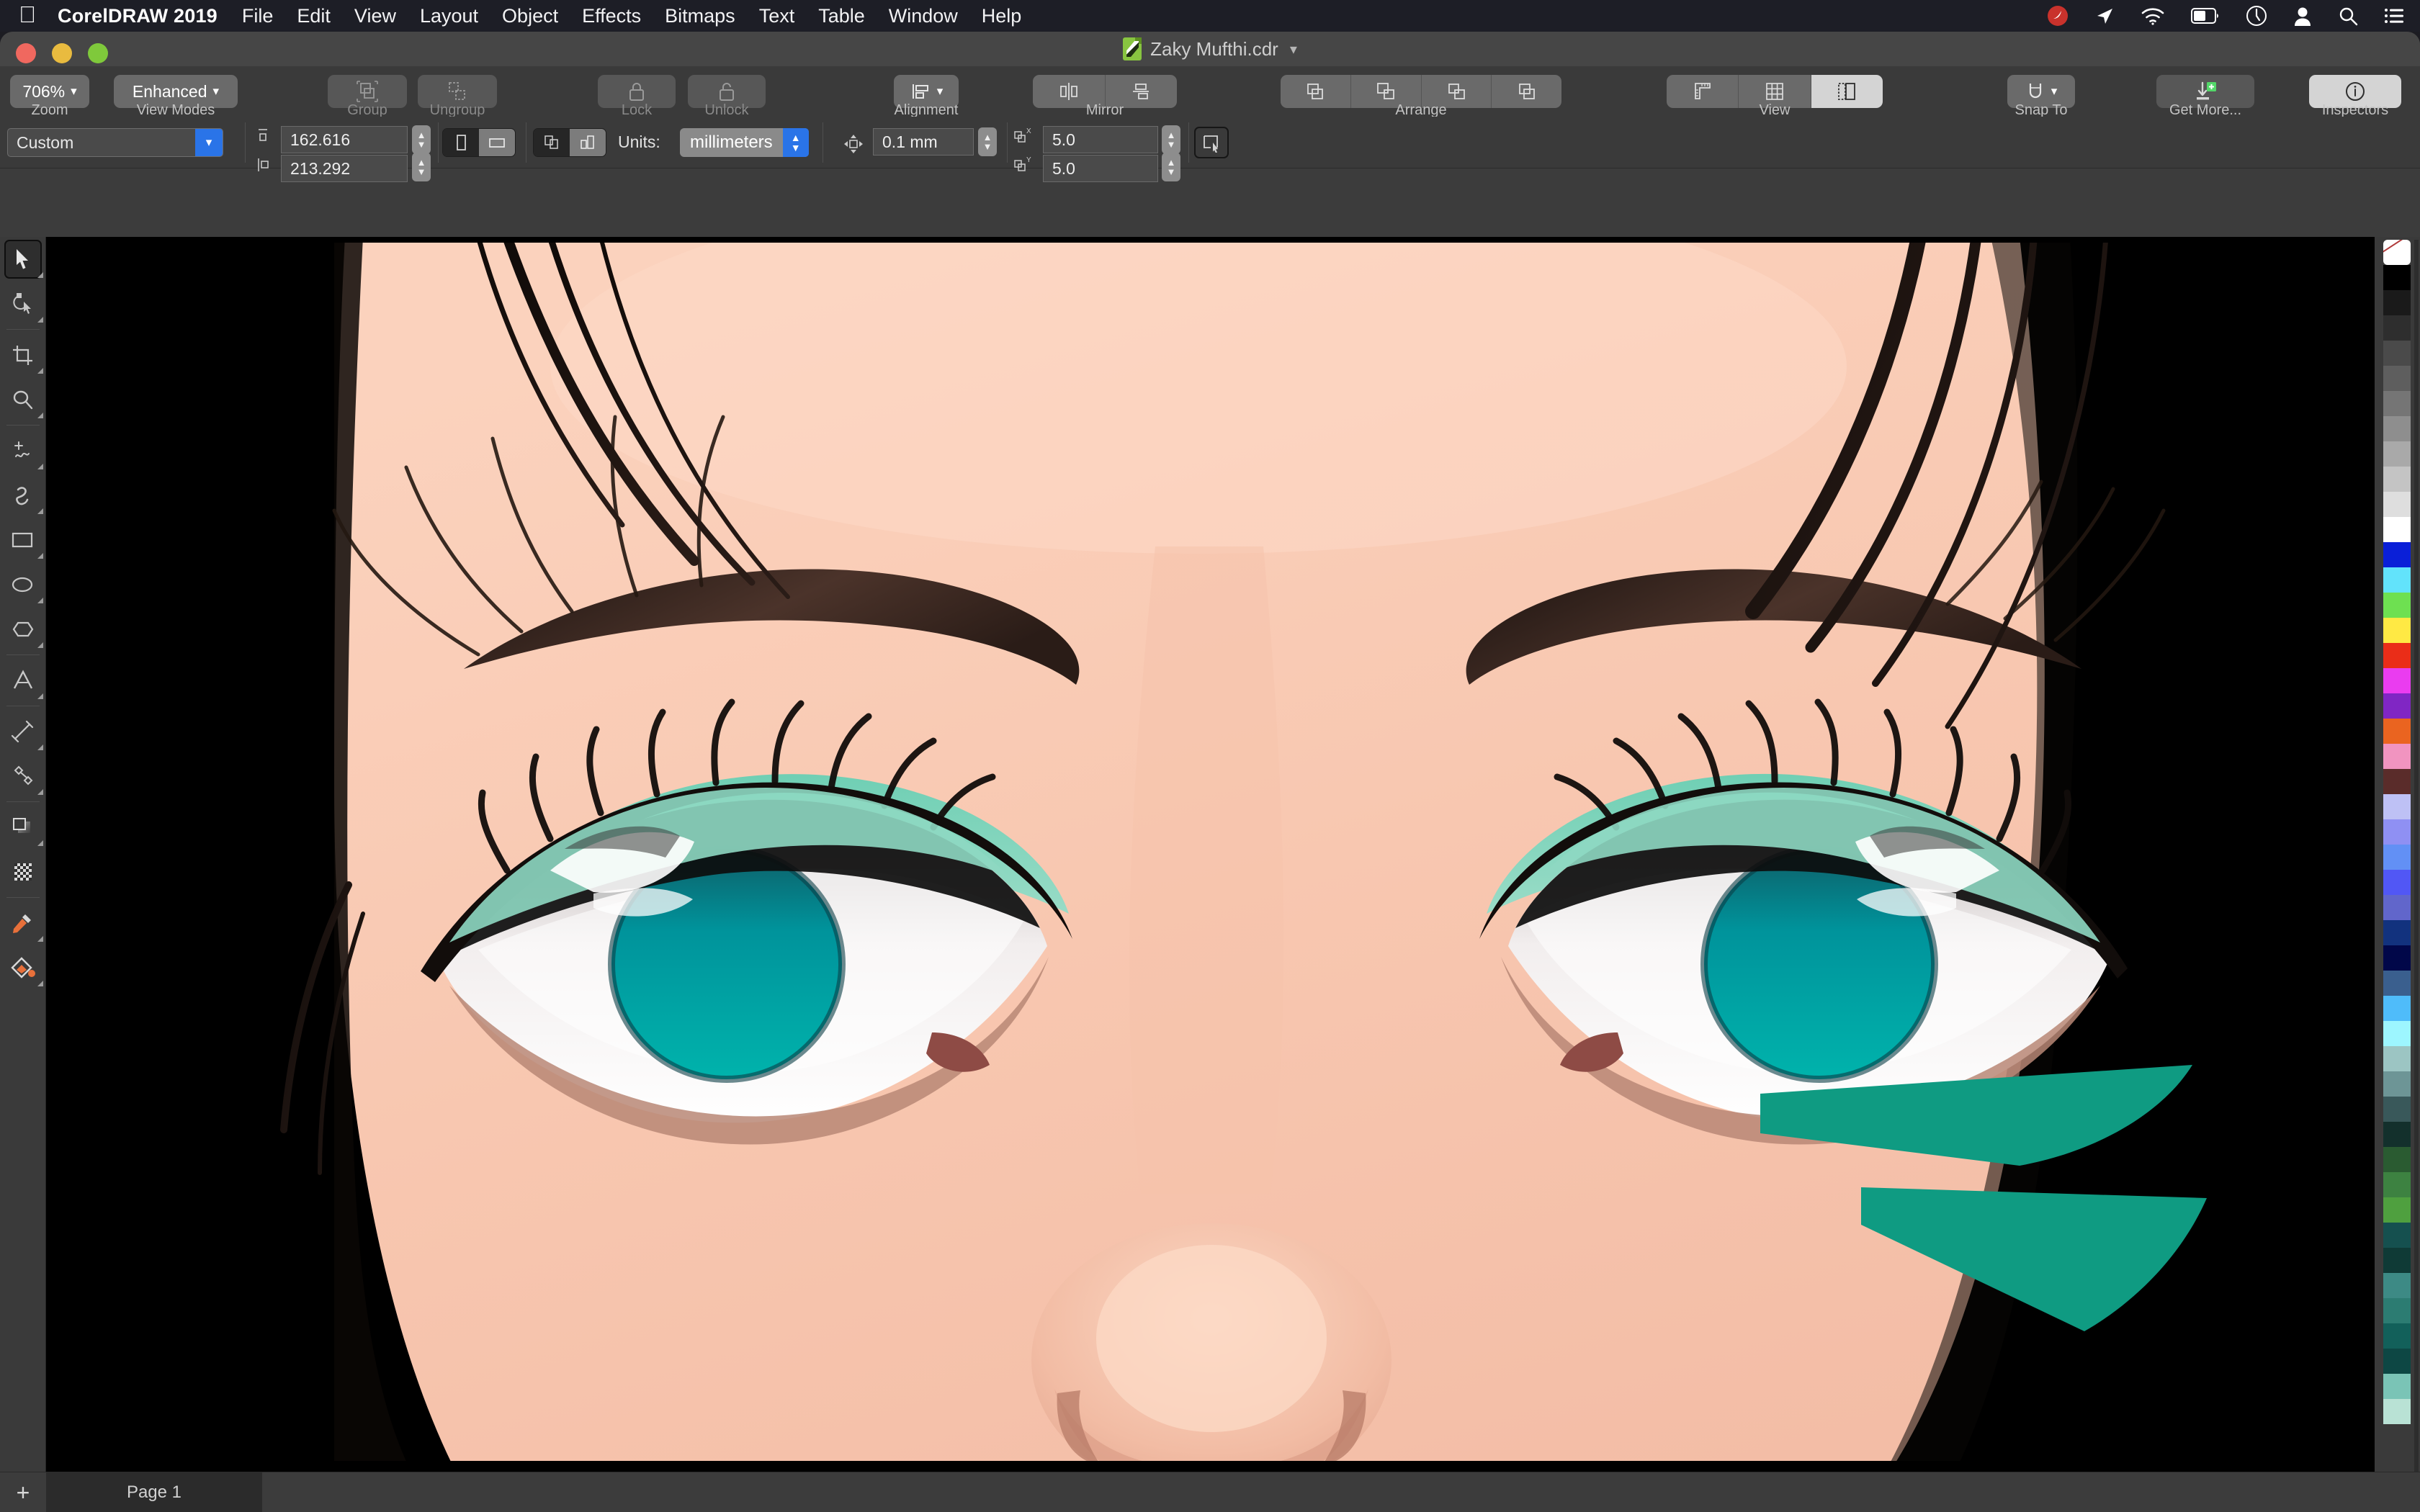 Image resolution: width=2420 pixels, height=1512 pixels. Describe the element at coordinates (23, 304) in the screenshot. I see `tool-shape` at that location.